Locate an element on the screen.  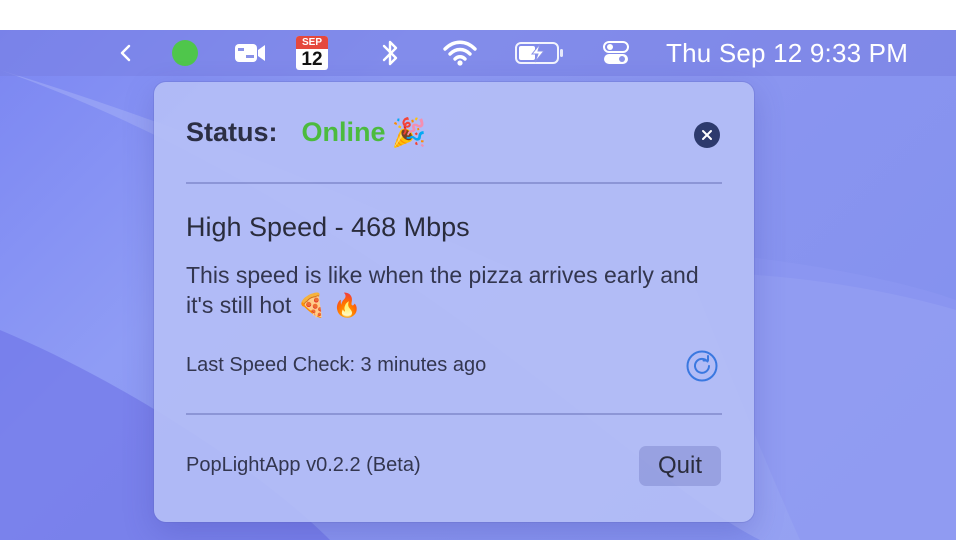
quit-button: Quit is located at coordinates (680, 466).